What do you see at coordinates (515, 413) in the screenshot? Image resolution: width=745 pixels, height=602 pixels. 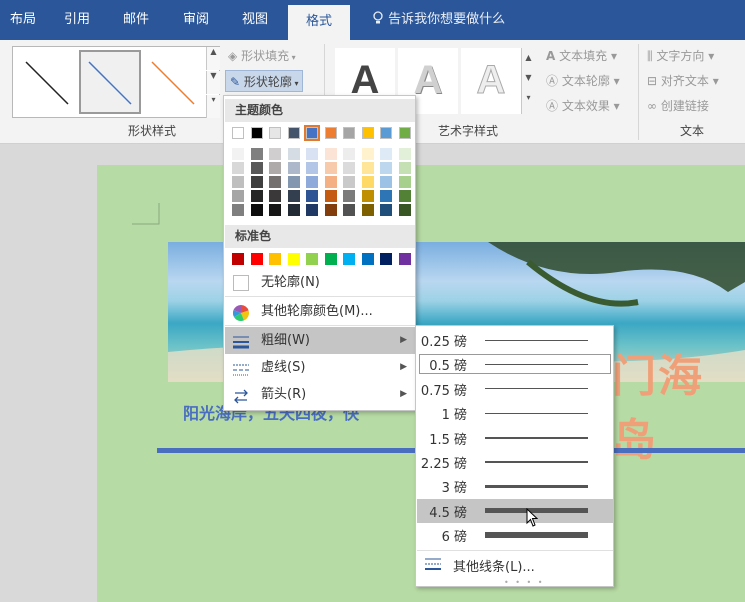 I see `weight-option: 1 磅` at bounding box center [515, 413].